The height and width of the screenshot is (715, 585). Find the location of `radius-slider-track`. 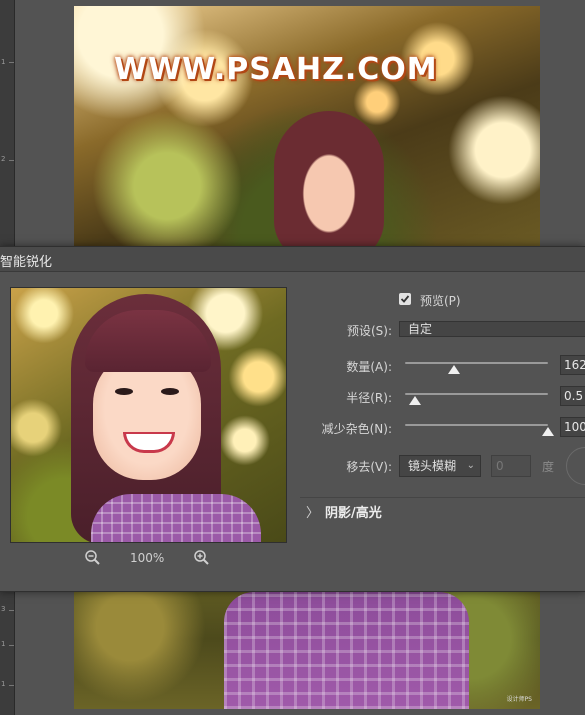

radius-slider-track is located at coordinates (476, 394).